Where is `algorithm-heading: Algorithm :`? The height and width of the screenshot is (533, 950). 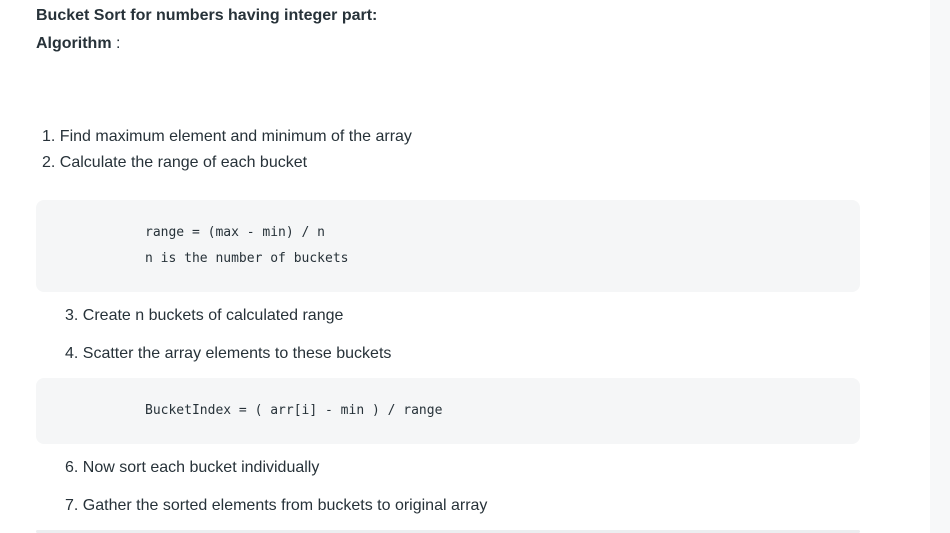 algorithm-heading: Algorithm : is located at coordinates (78, 44).